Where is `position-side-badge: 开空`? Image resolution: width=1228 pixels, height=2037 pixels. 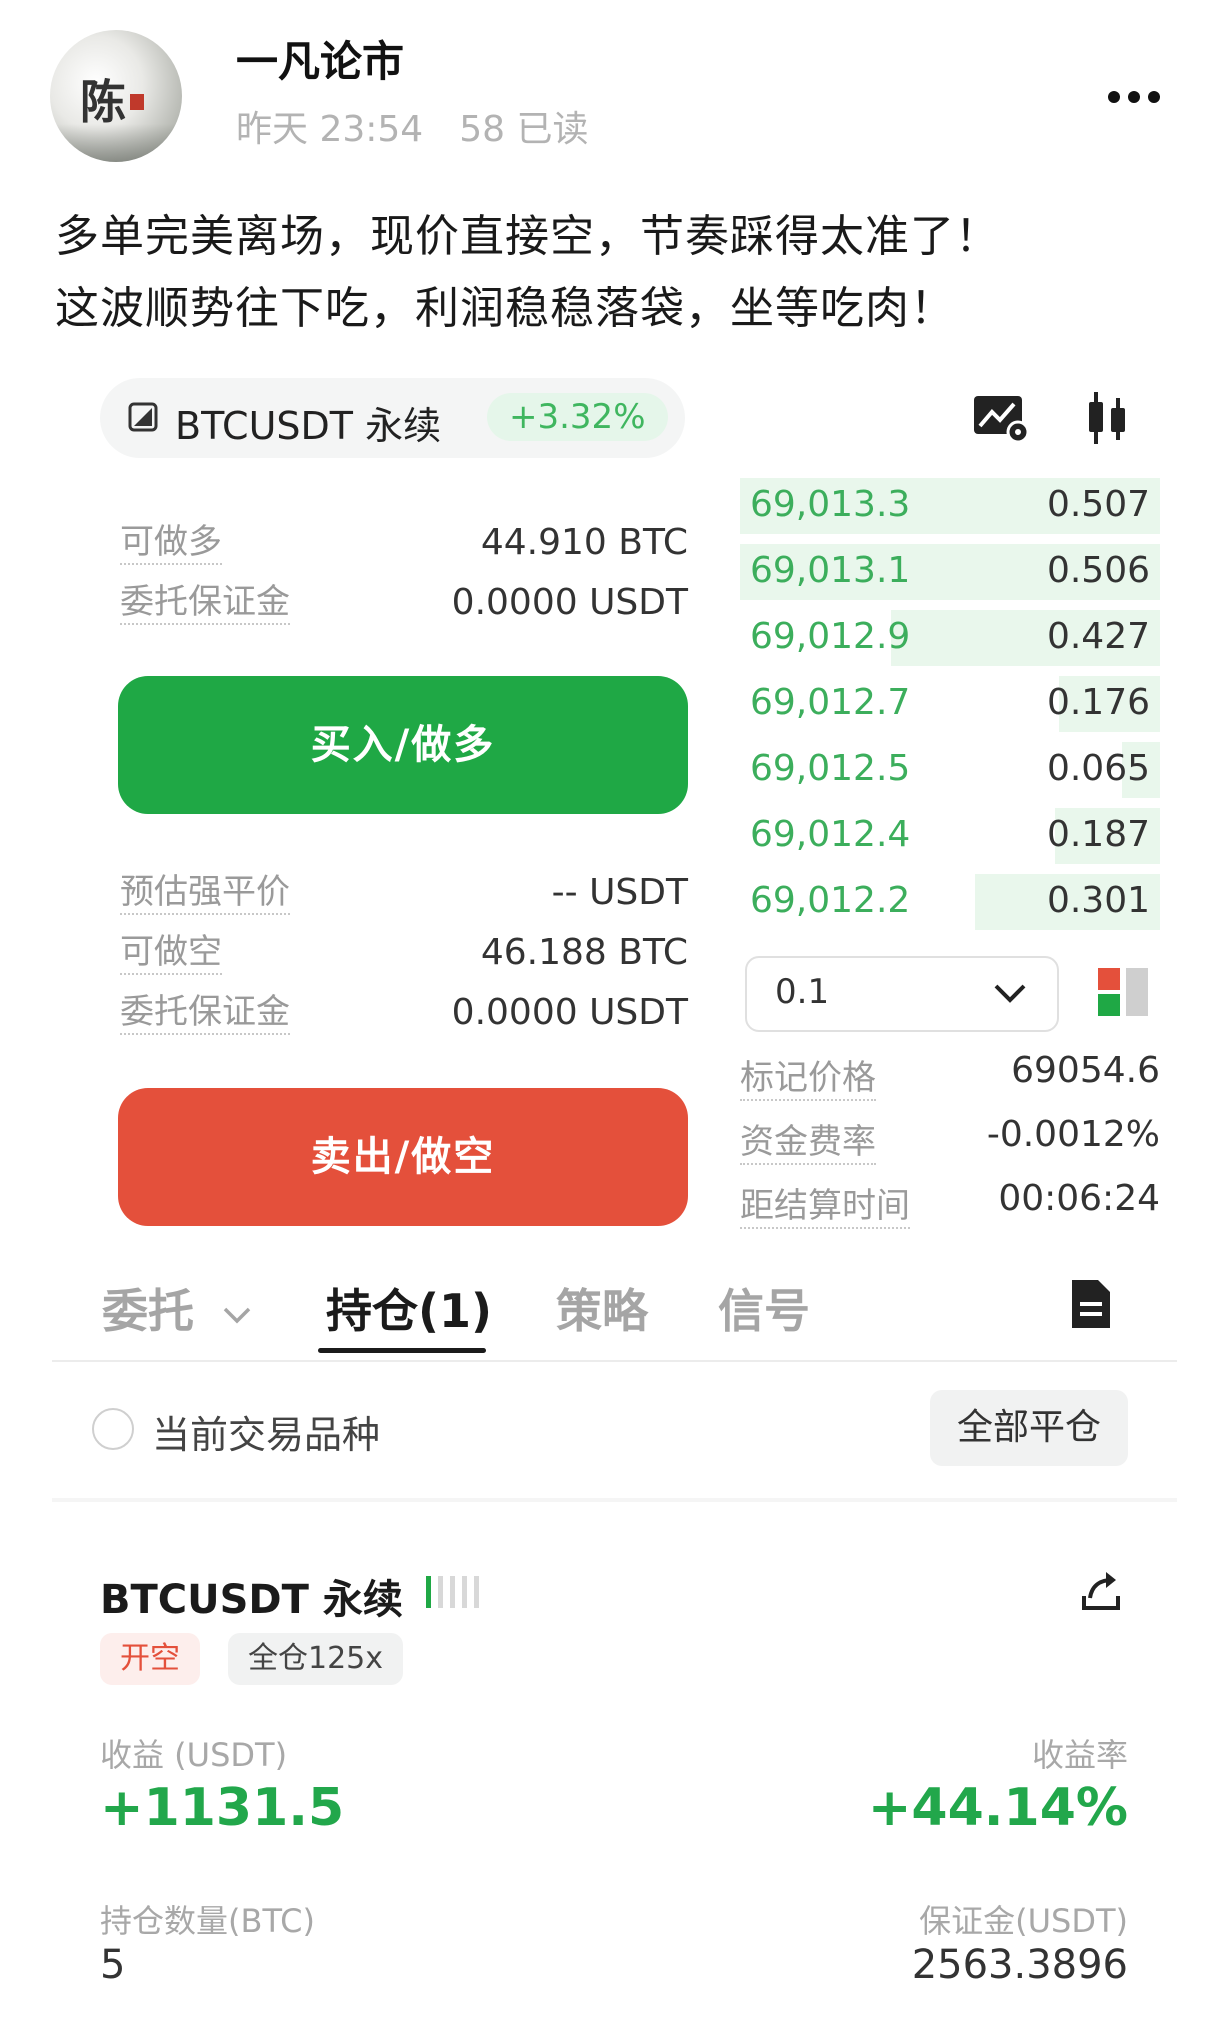
position-side-badge: 开空 is located at coordinates (150, 1659).